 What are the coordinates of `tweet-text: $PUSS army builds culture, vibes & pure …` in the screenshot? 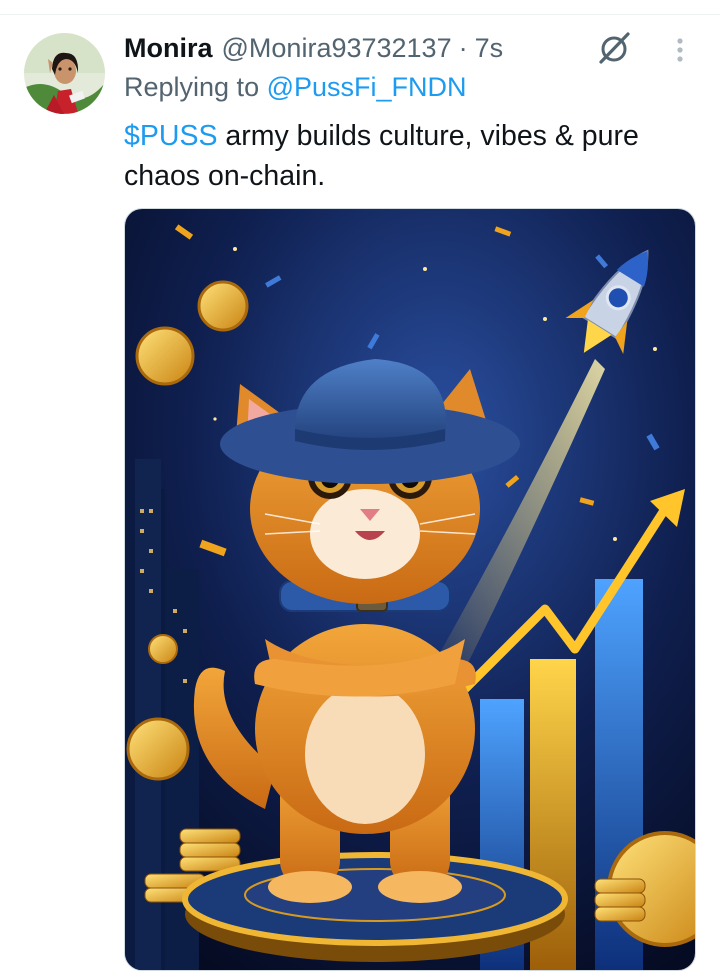 It's located at (414, 156).